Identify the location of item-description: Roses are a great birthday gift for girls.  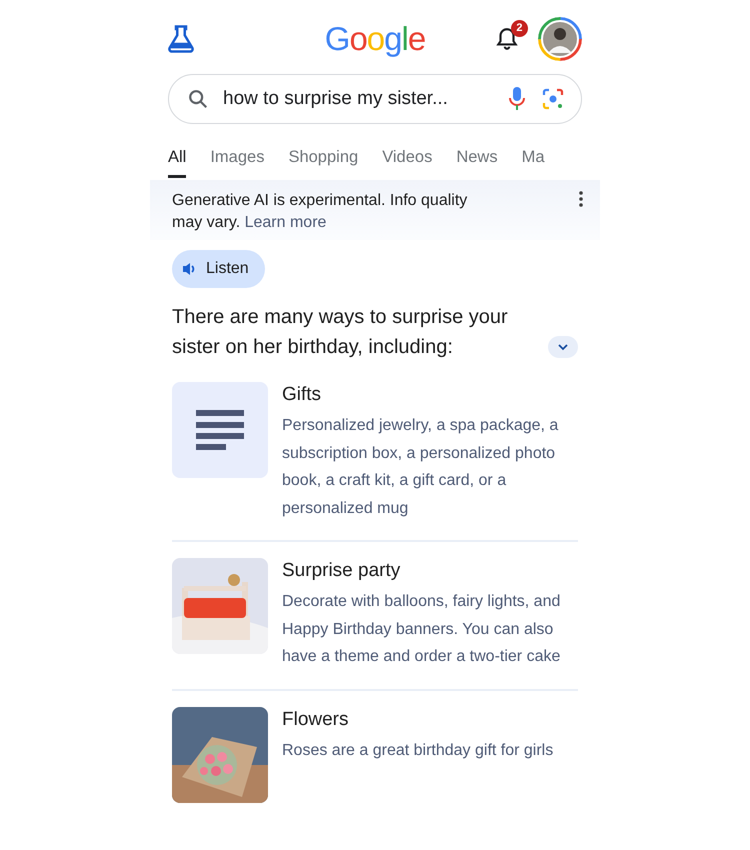
(418, 750).